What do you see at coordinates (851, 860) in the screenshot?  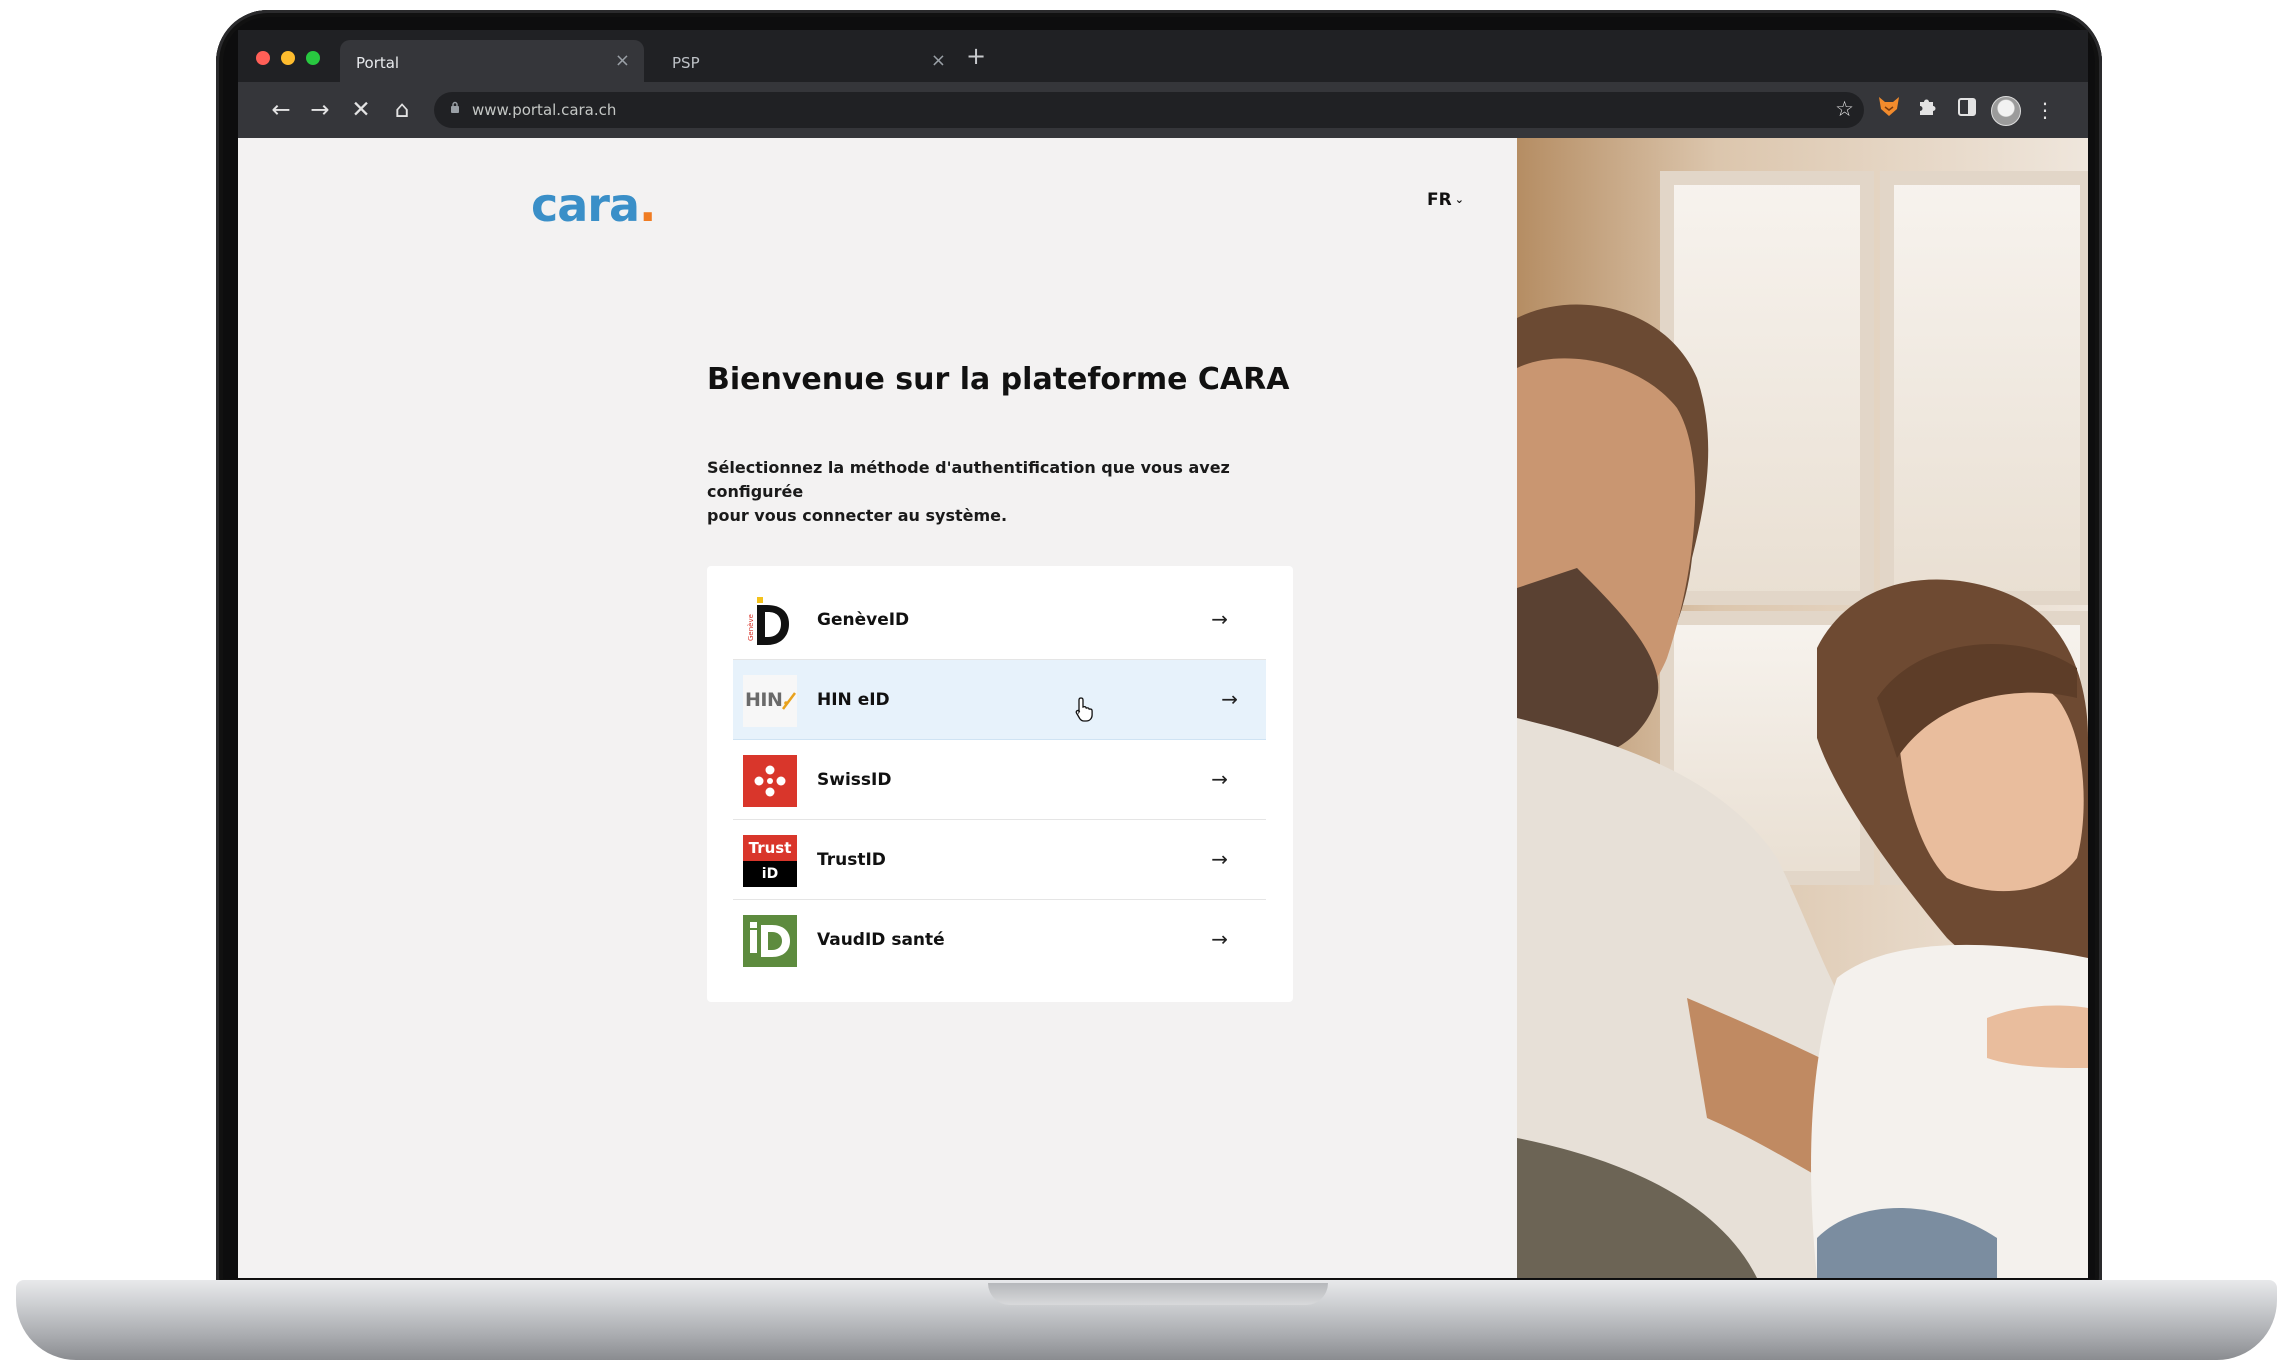 I see `provider-name: TrustID` at bounding box center [851, 860].